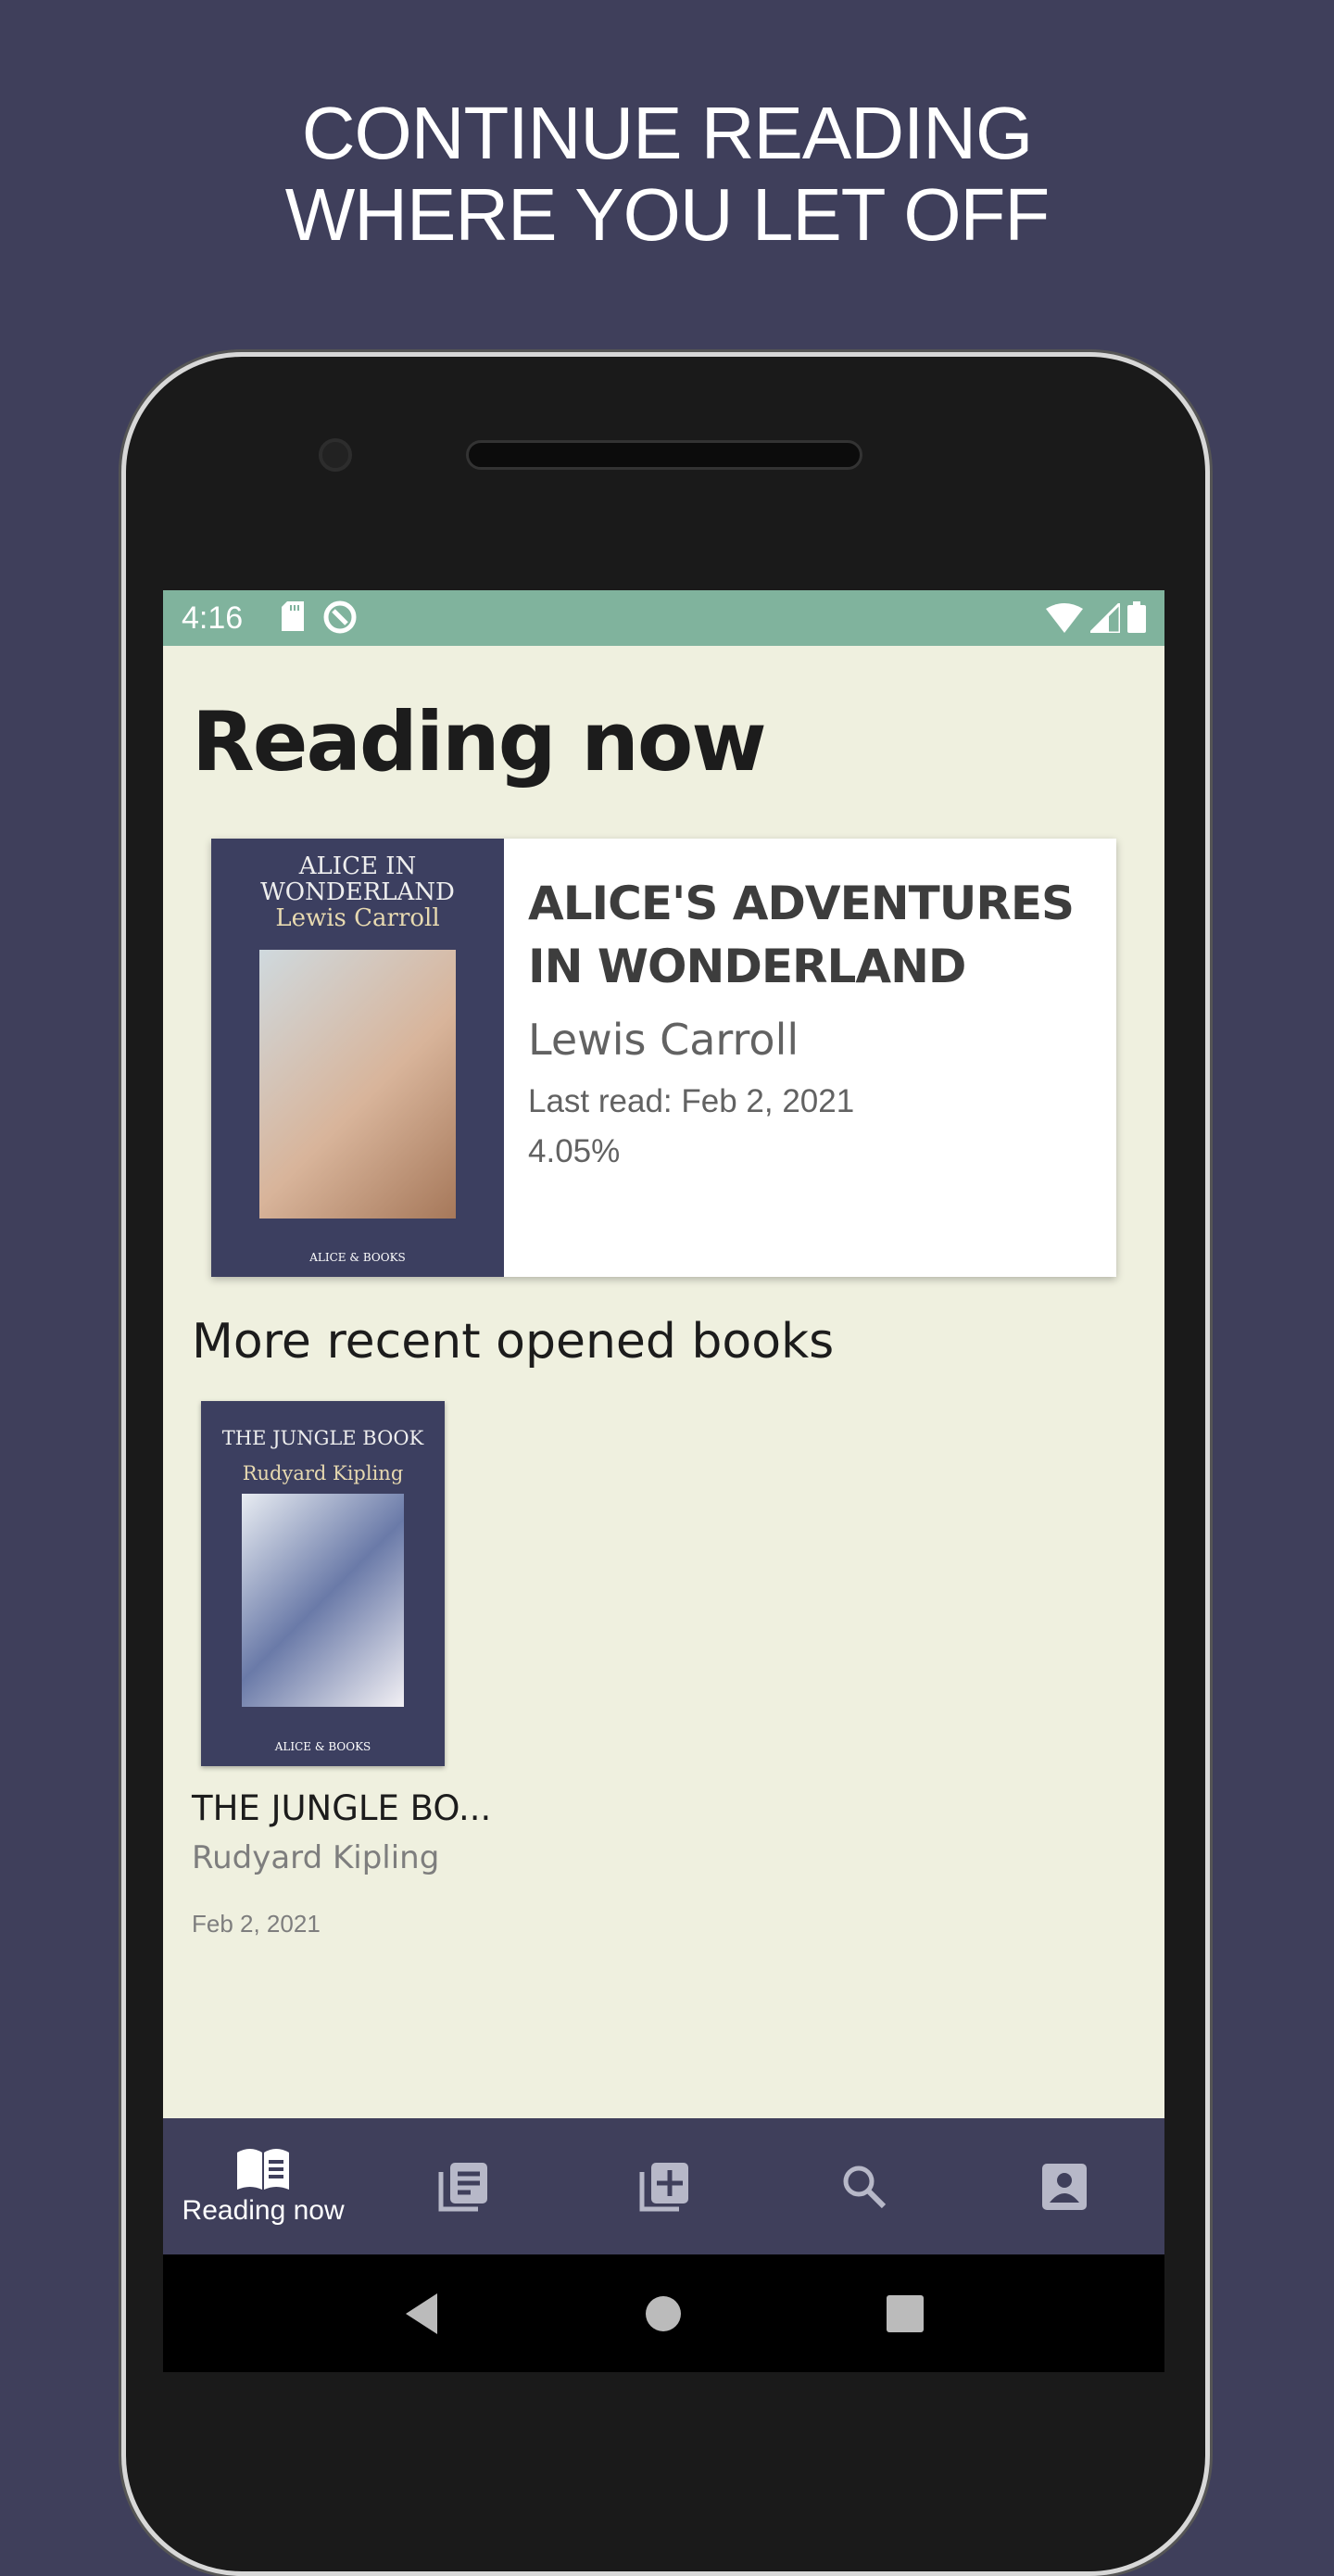 This screenshot has width=1334, height=2576. I want to click on cover-author: Rudyard Kipling, so click(323, 1473).